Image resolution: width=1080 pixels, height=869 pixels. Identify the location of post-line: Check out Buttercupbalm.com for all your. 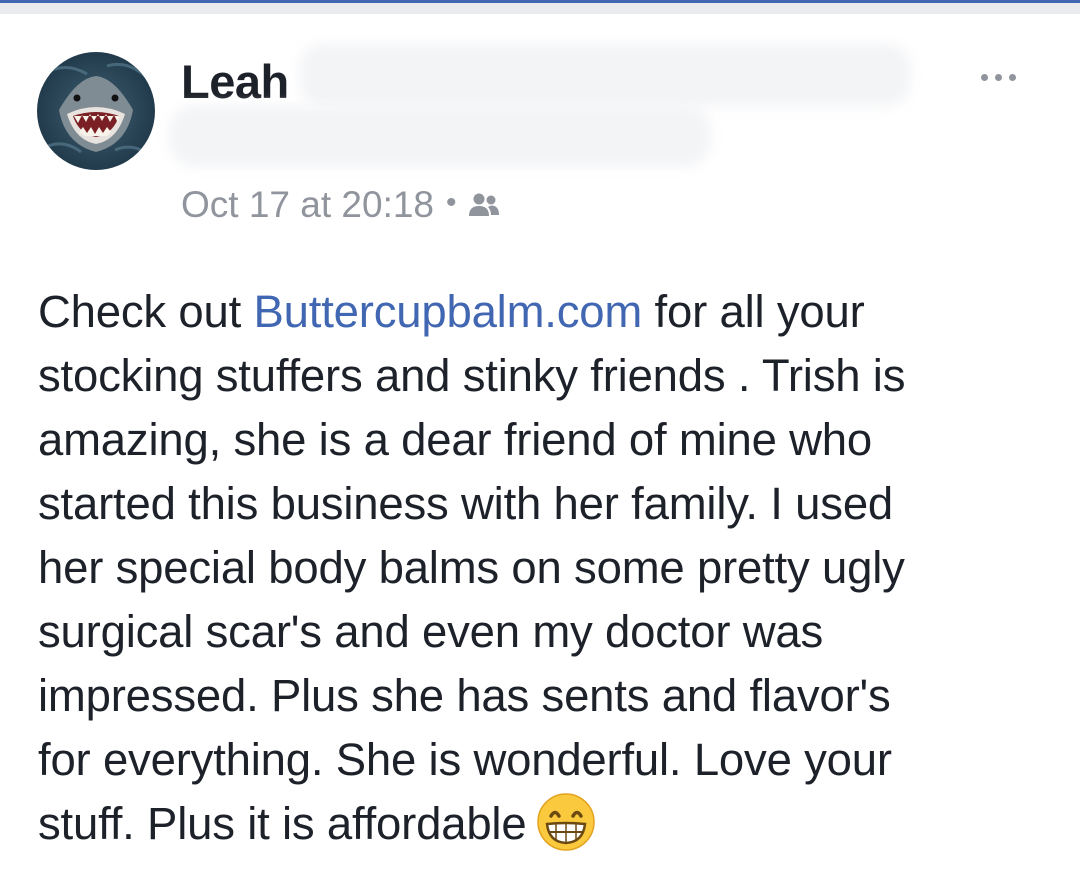
(543, 312).